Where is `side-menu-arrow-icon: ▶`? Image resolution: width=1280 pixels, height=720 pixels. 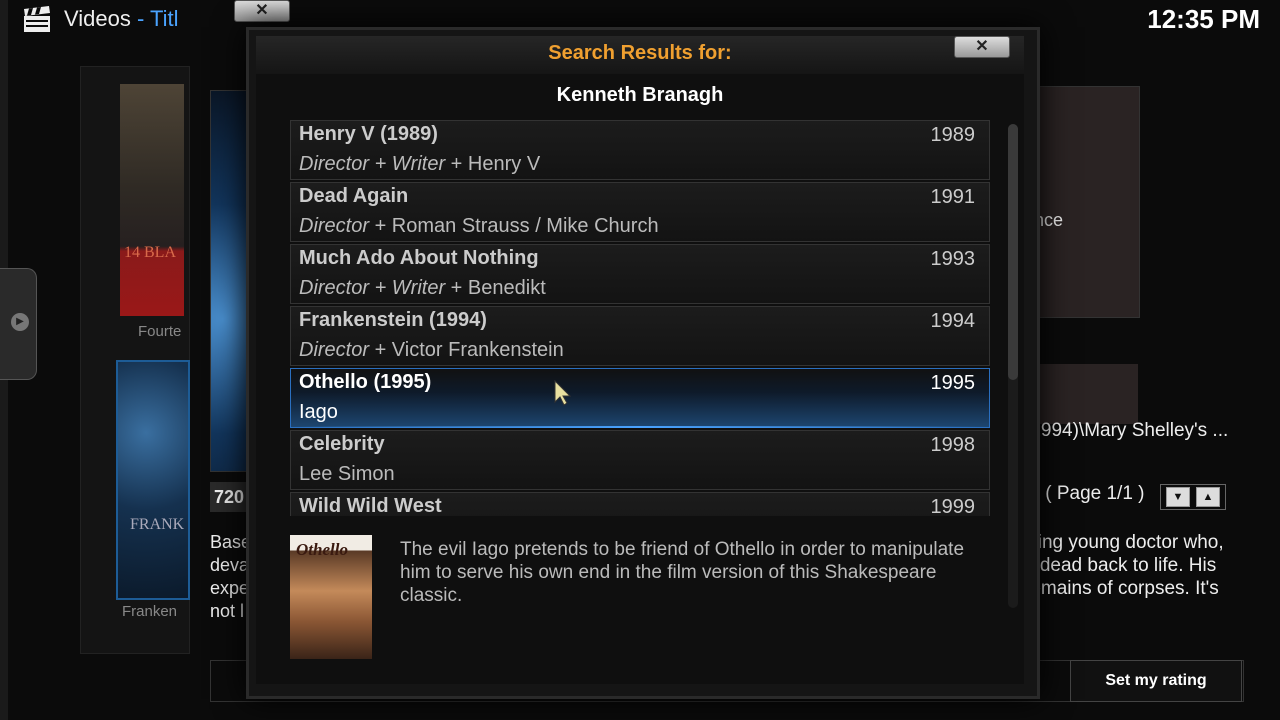
side-menu-arrow-icon: ▶ is located at coordinates (20, 322).